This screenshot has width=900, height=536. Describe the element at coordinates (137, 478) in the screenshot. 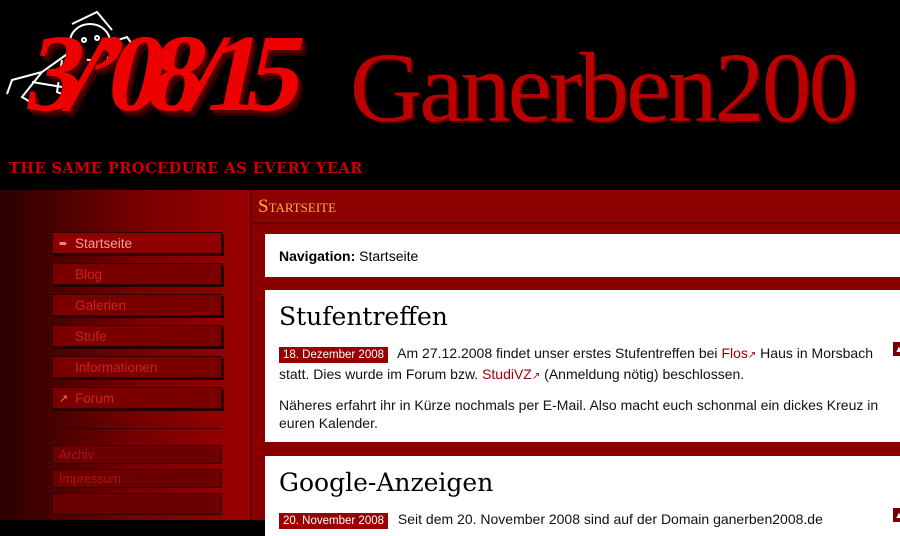

I see `sidebar-item-impressum: Impressum` at that location.